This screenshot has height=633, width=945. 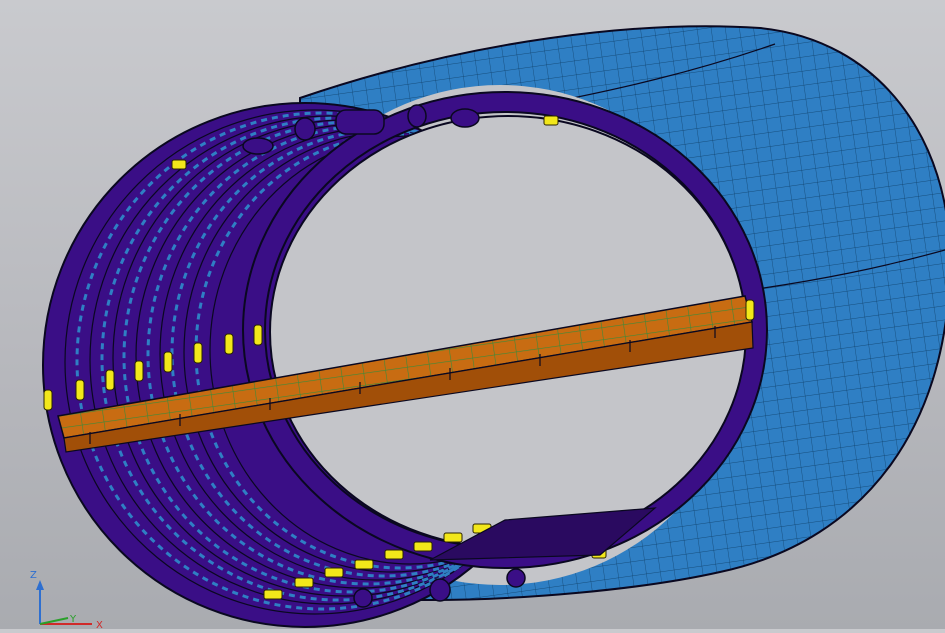 I want to click on z-axis-label: Z, so click(x=33, y=575).